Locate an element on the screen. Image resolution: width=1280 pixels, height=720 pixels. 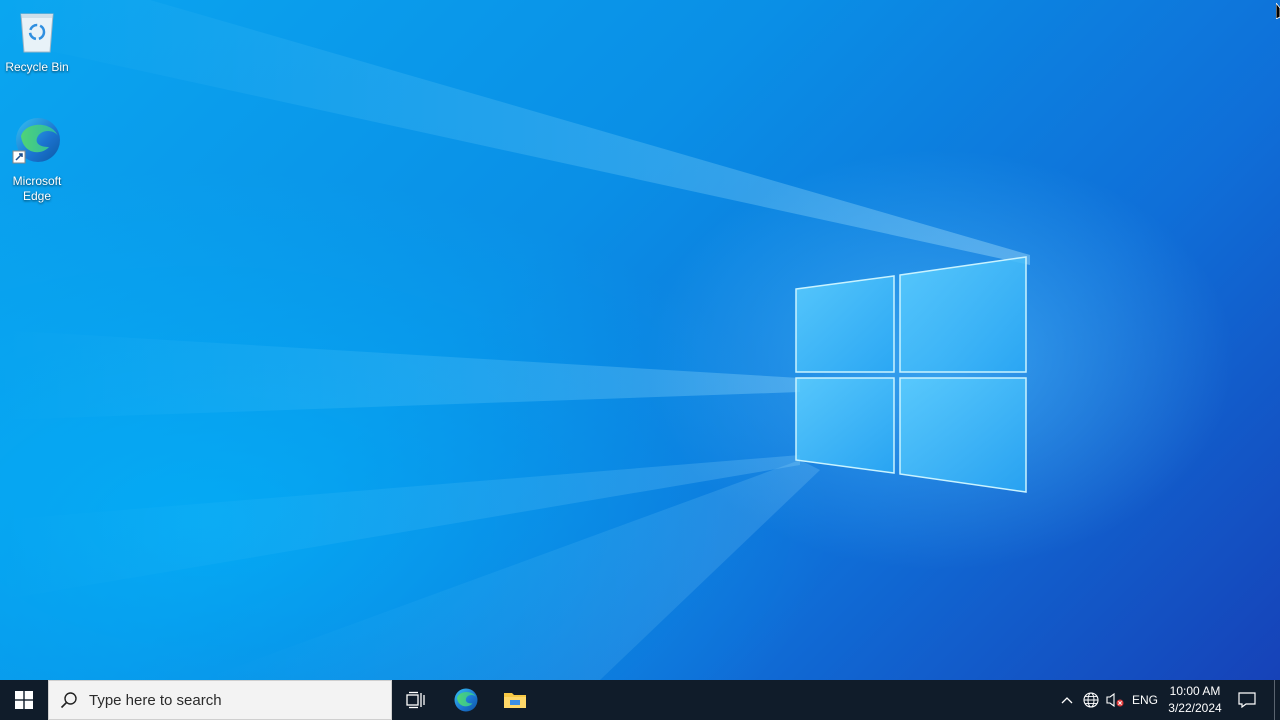
task-view-button is located at coordinates (416, 700).